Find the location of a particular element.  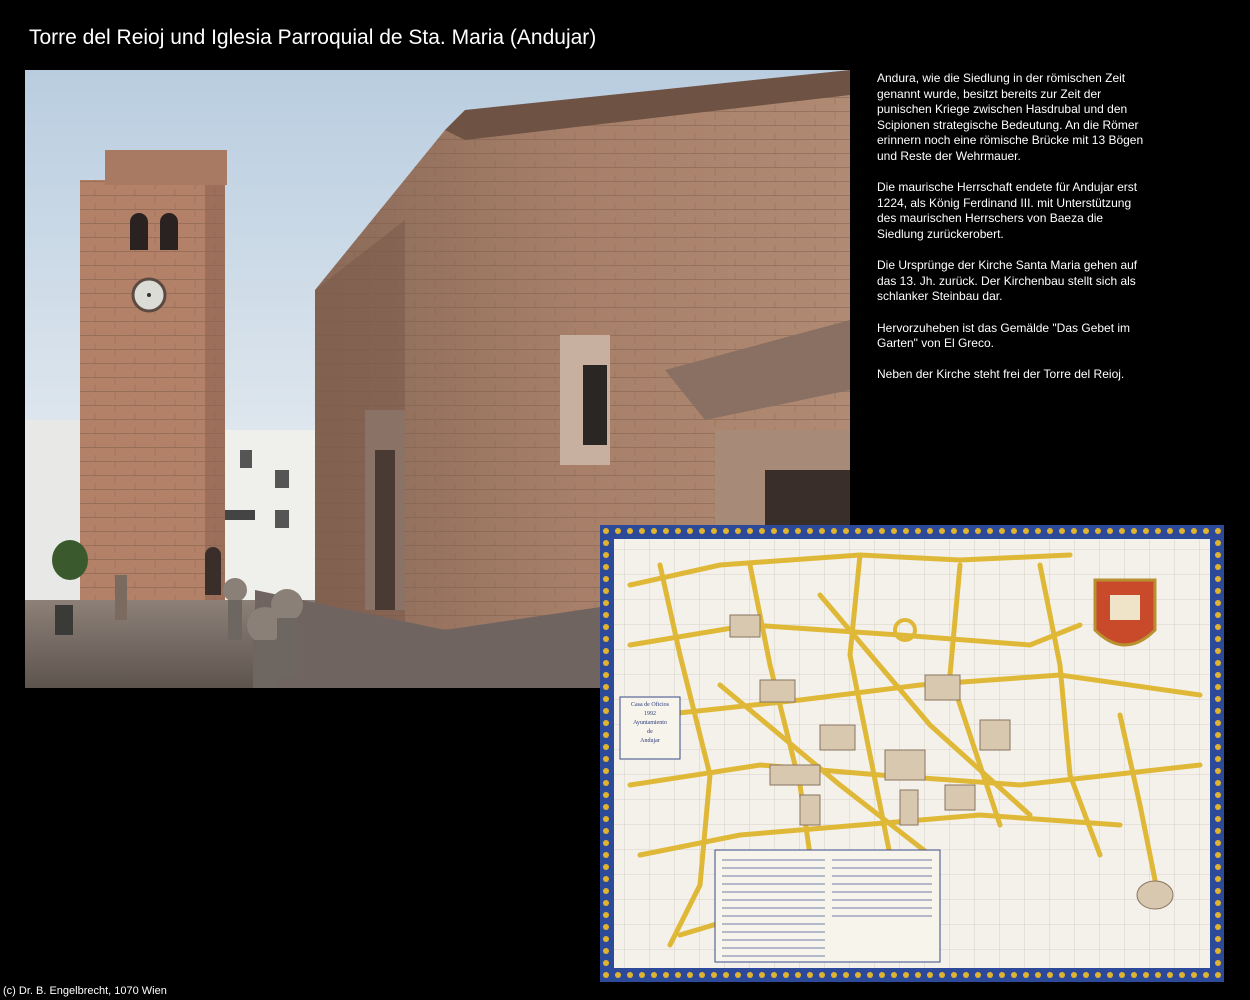

map-plaque-line: de is located at coordinates (650, 732).